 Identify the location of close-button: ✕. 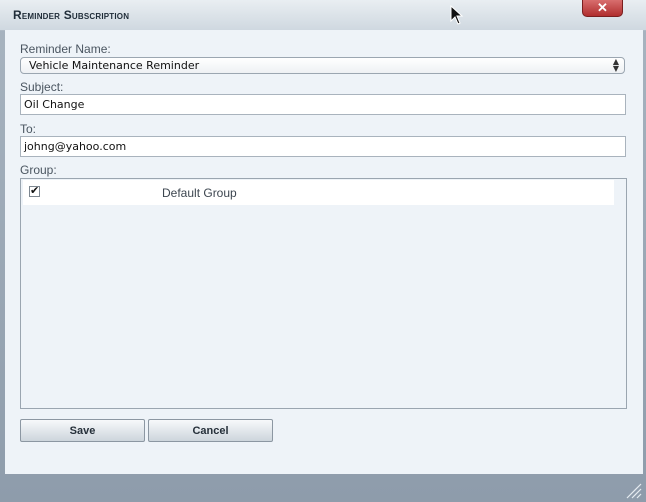
(602, 8).